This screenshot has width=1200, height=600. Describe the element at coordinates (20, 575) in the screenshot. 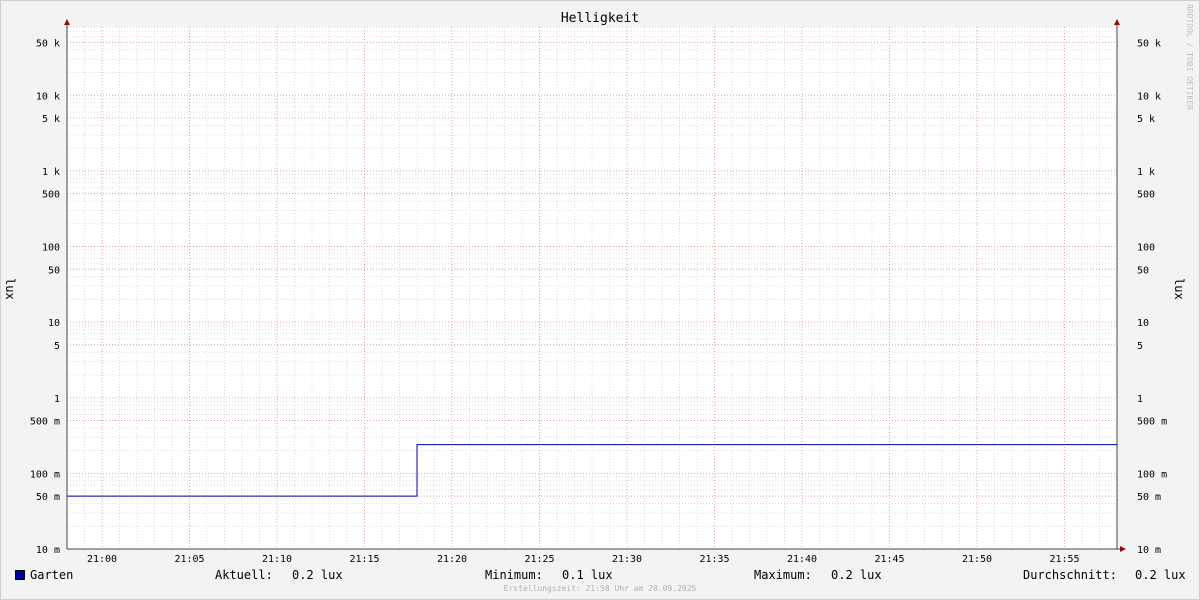

I see `legend-swatch-garten` at that location.